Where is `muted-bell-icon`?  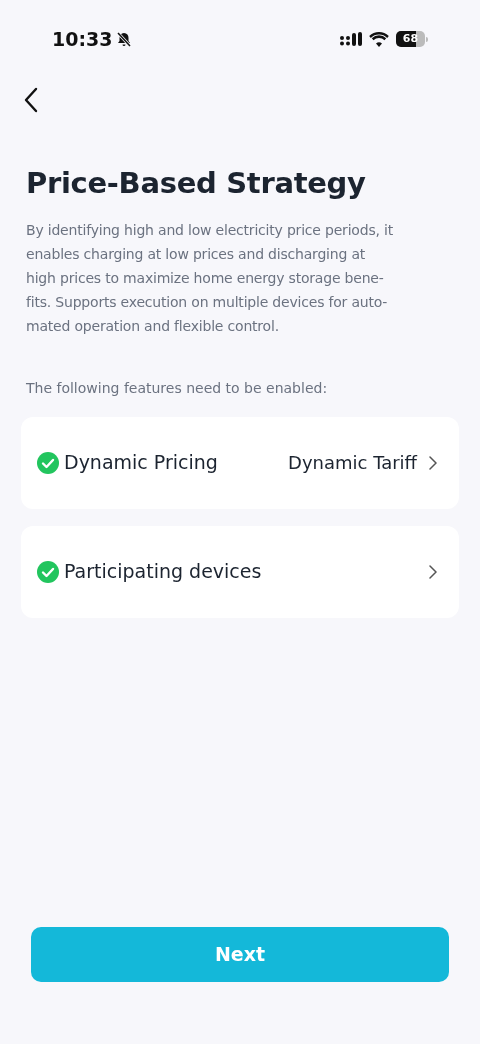
muted-bell-icon is located at coordinates (124, 39).